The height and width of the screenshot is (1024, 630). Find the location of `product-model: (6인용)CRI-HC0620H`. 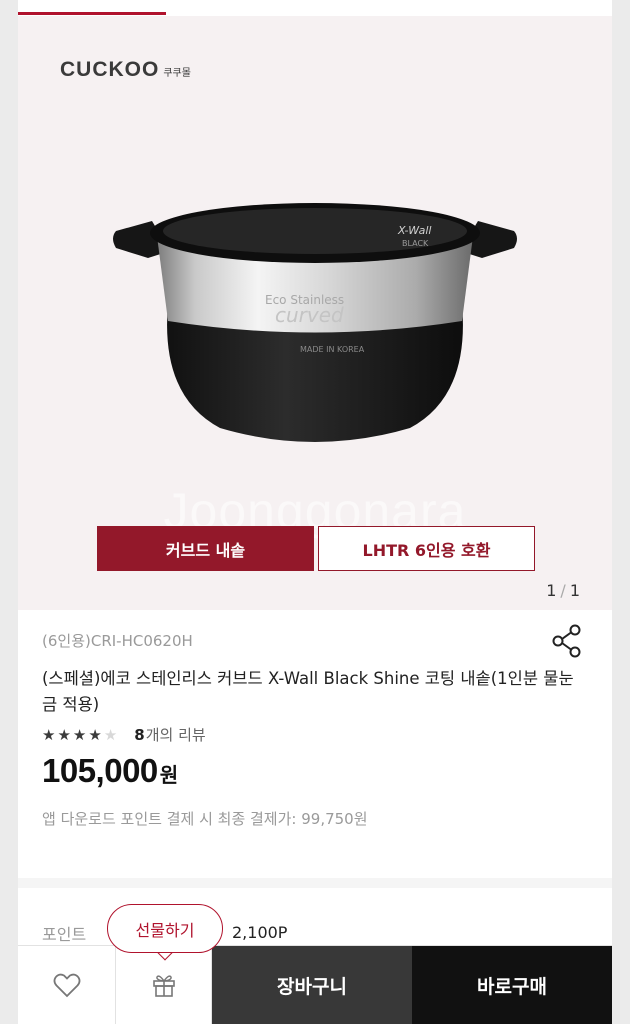

product-model: (6인용)CRI-HC0620H is located at coordinates (117, 641).